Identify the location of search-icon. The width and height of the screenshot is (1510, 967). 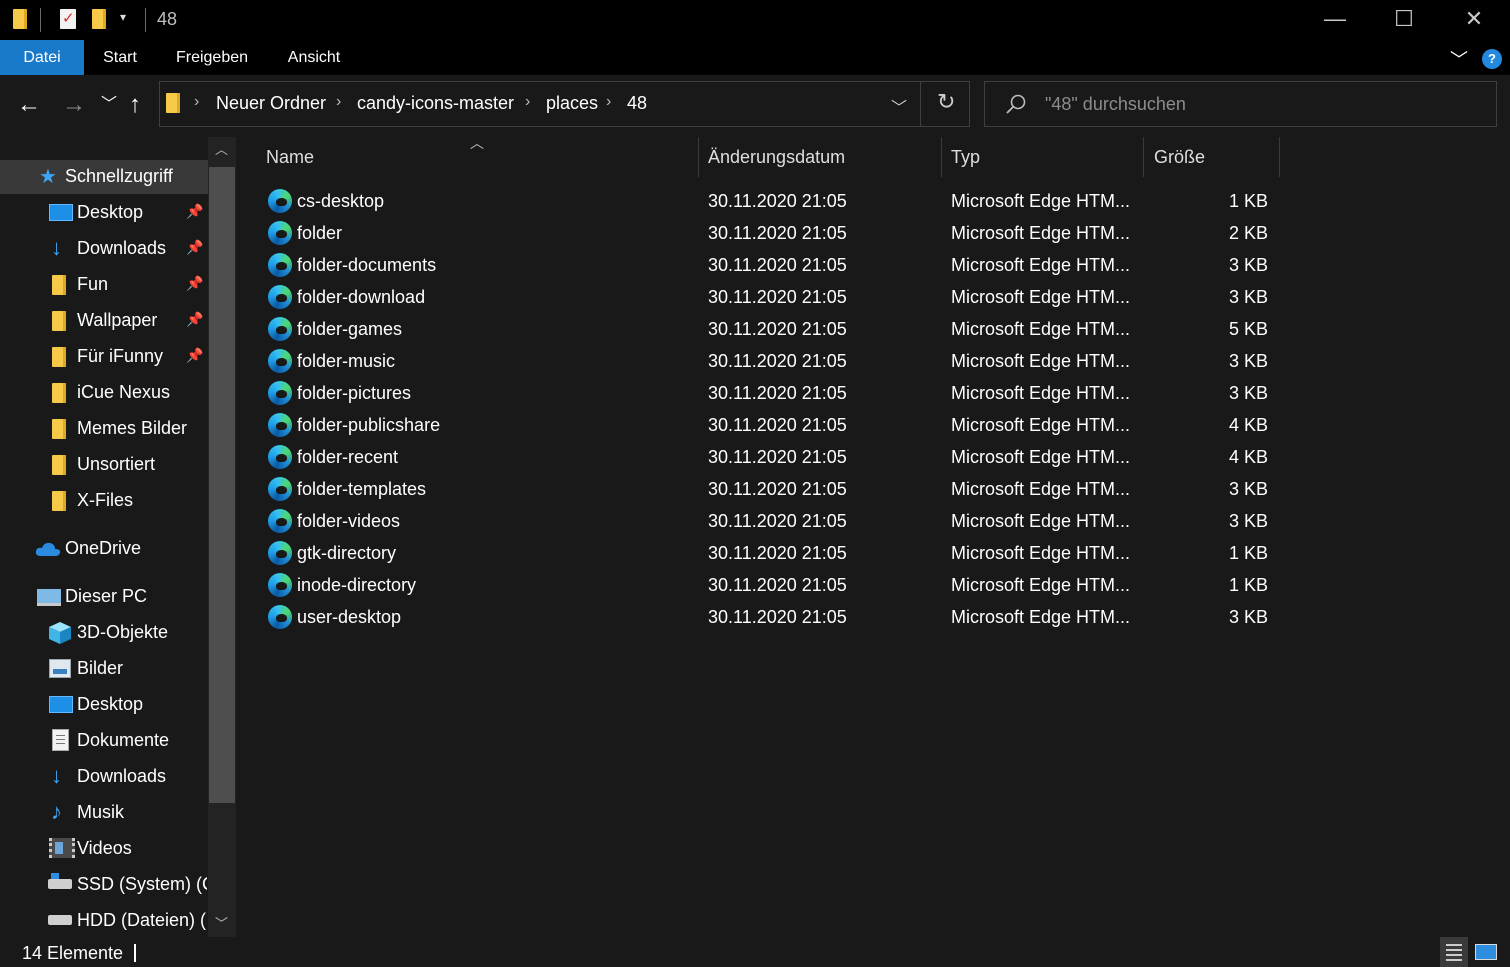
(1016, 104).